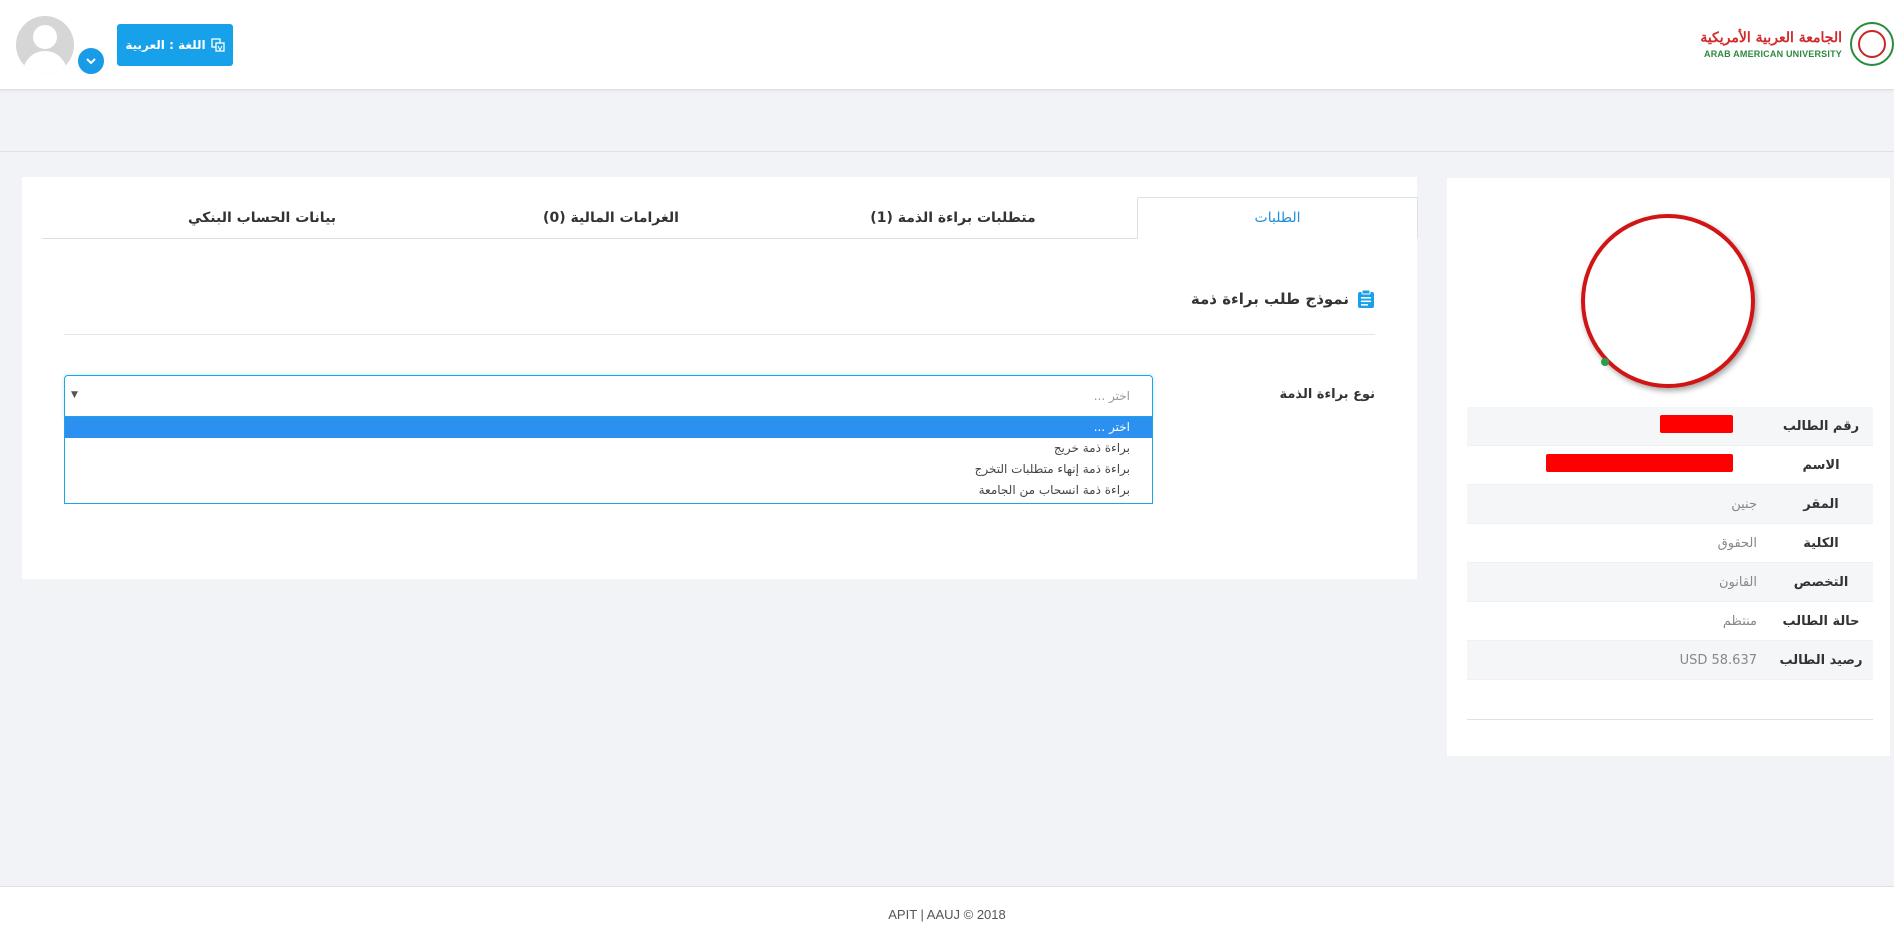  I want to click on info-value: القانون, so click(1738, 582).